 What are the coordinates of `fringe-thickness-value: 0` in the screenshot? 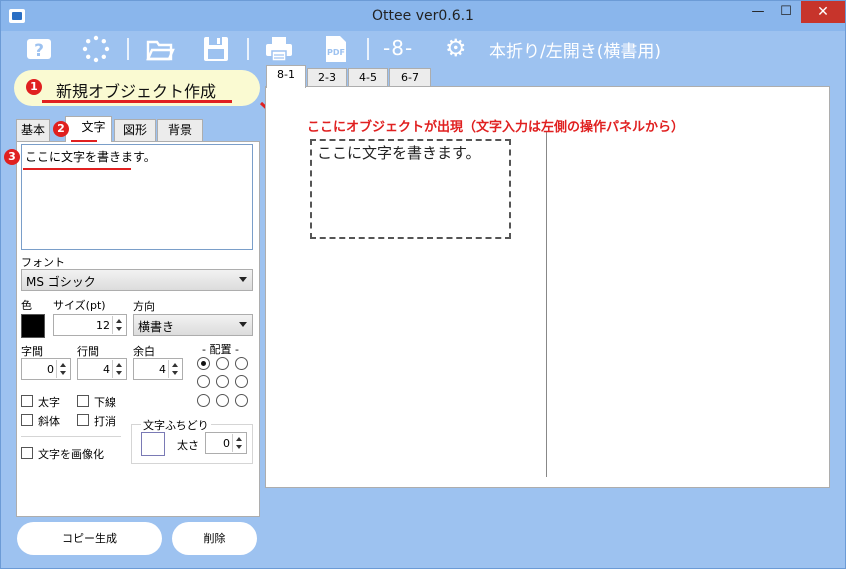 It's located at (226, 443).